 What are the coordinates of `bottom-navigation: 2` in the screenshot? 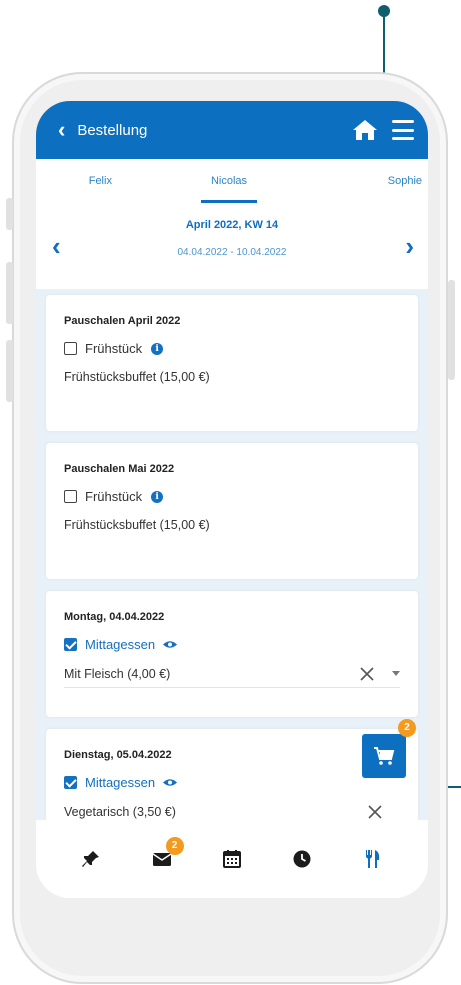 It's located at (232, 859).